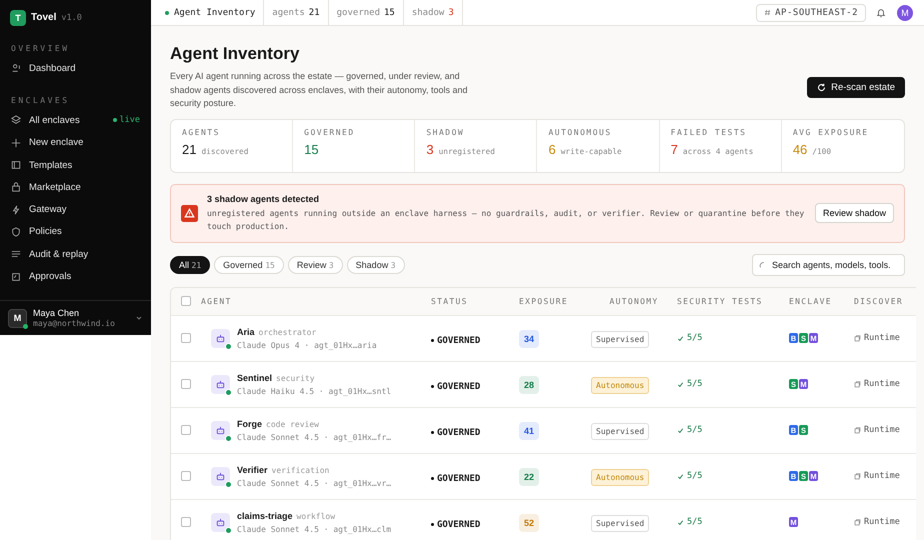 This screenshot has height=540, width=924. What do you see at coordinates (879, 301) in the screenshot?
I see `column-header: DISCOVER` at bounding box center [879, 301].